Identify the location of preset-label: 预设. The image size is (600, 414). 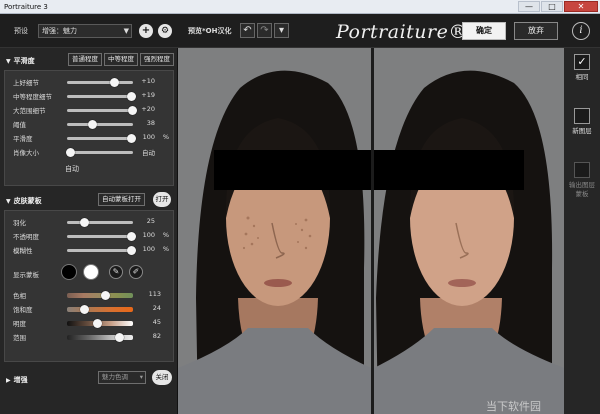
(21, 31).